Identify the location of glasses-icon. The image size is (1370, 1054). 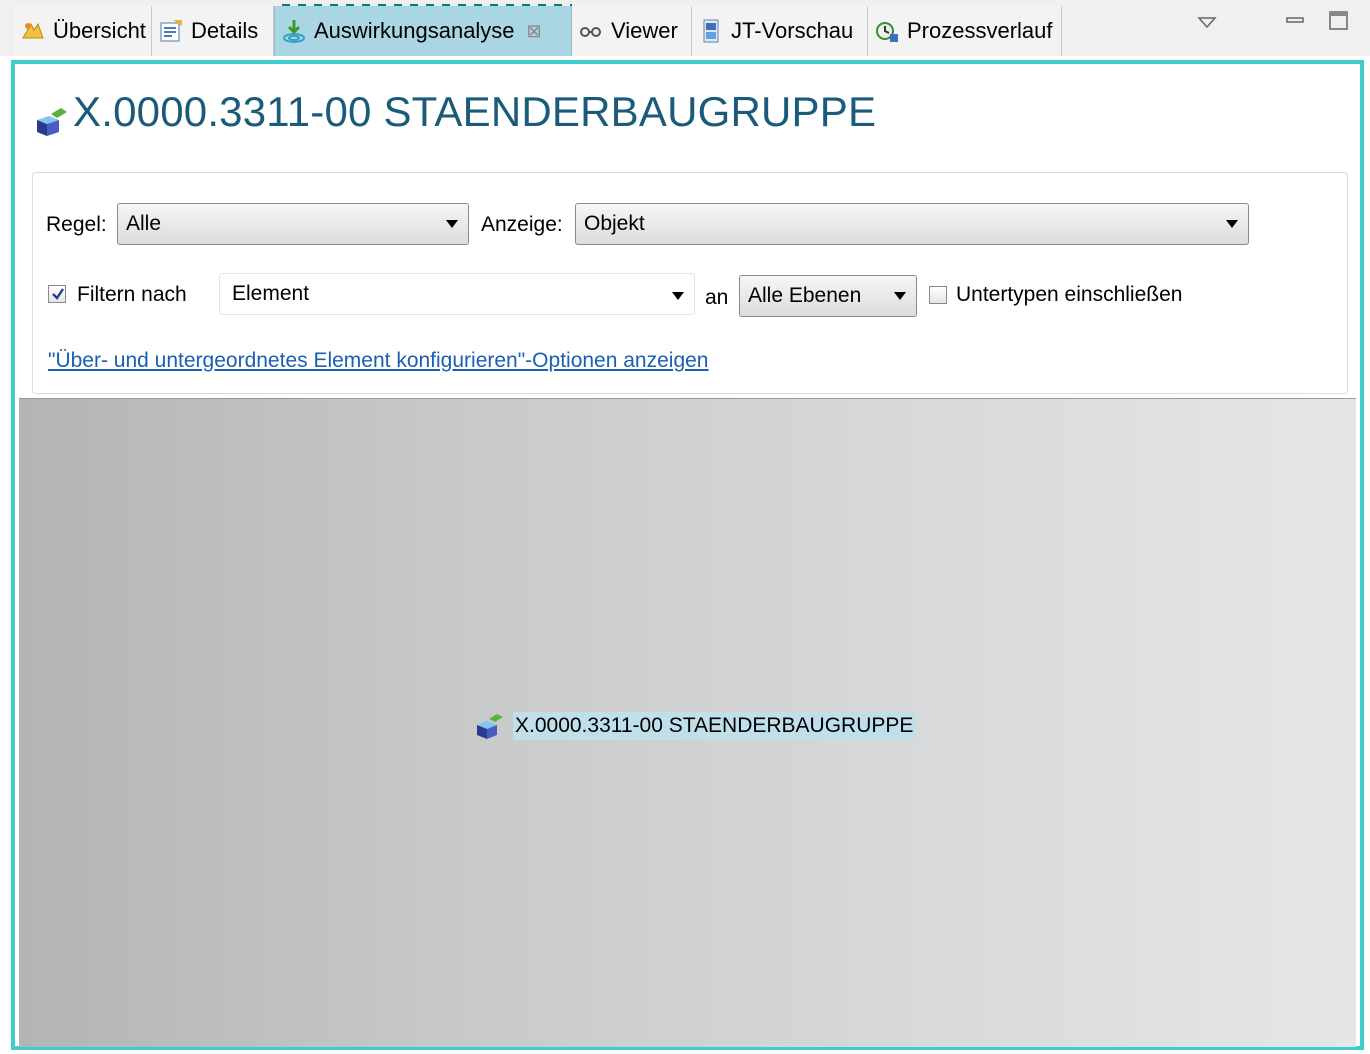
(590, 32).